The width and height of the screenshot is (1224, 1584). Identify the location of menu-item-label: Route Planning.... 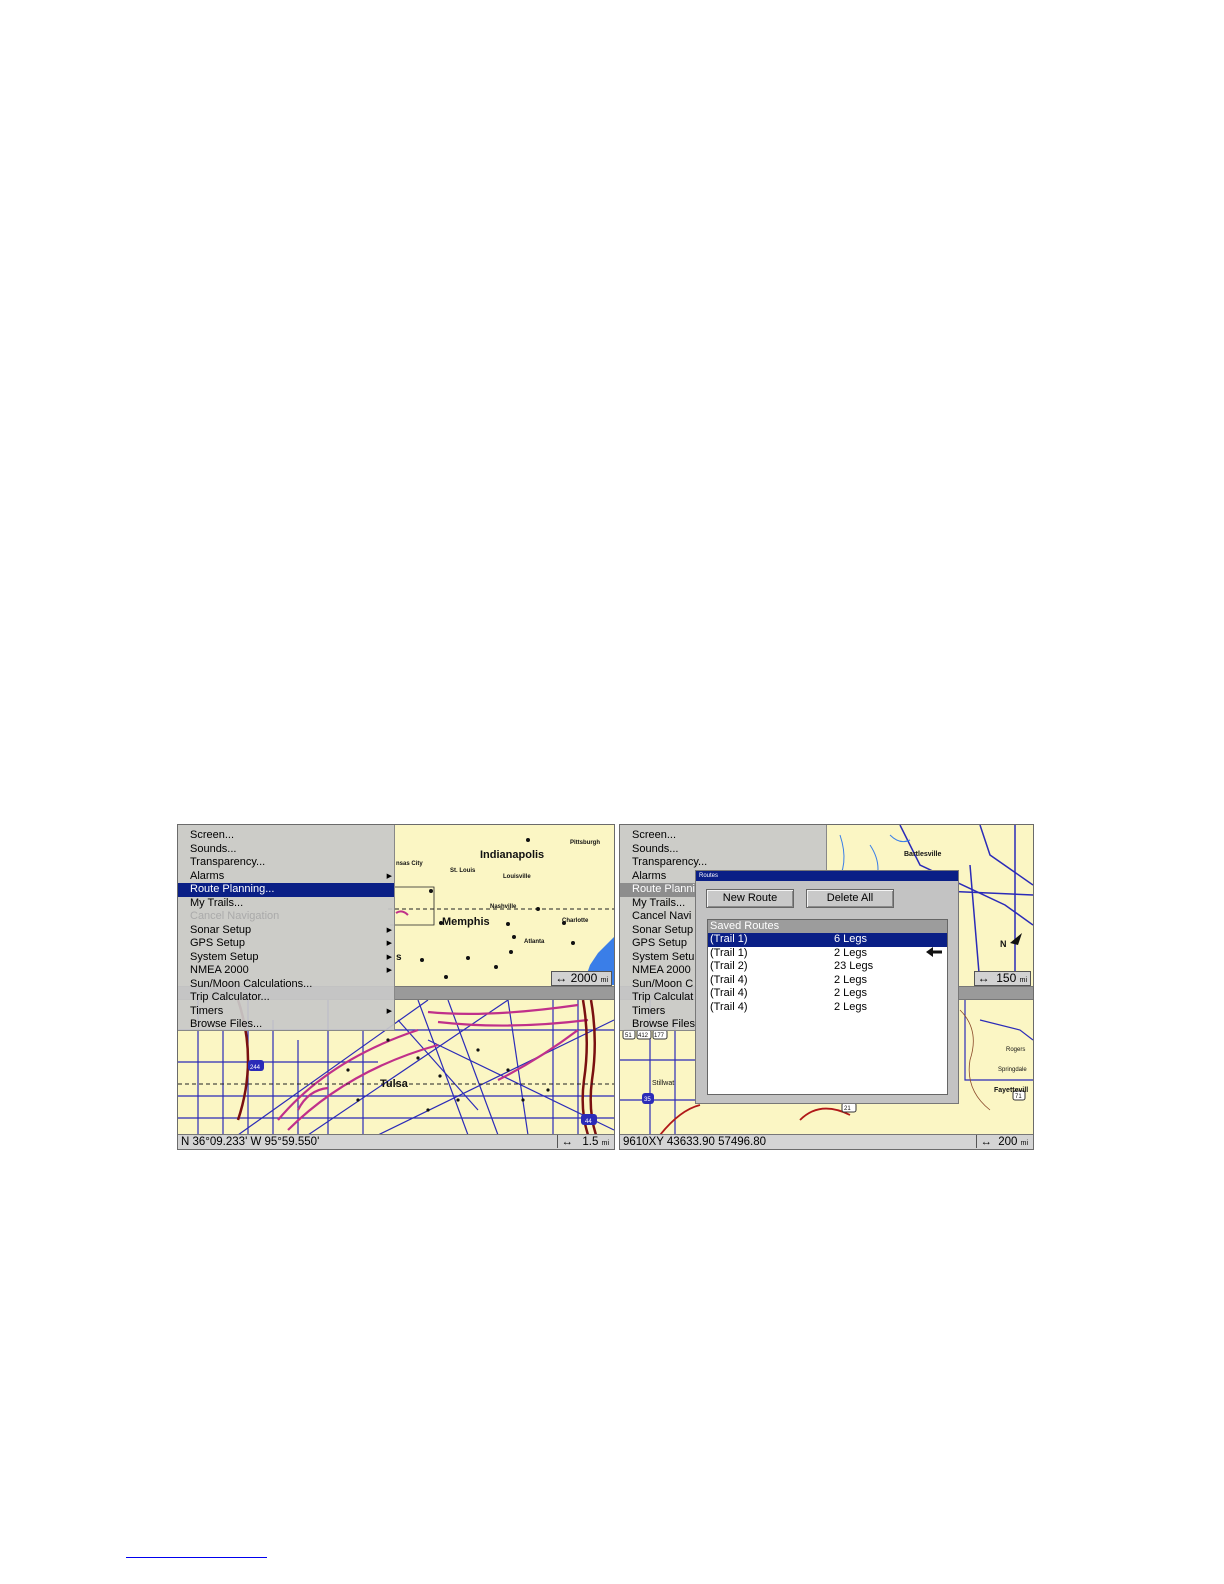
(232, 889).